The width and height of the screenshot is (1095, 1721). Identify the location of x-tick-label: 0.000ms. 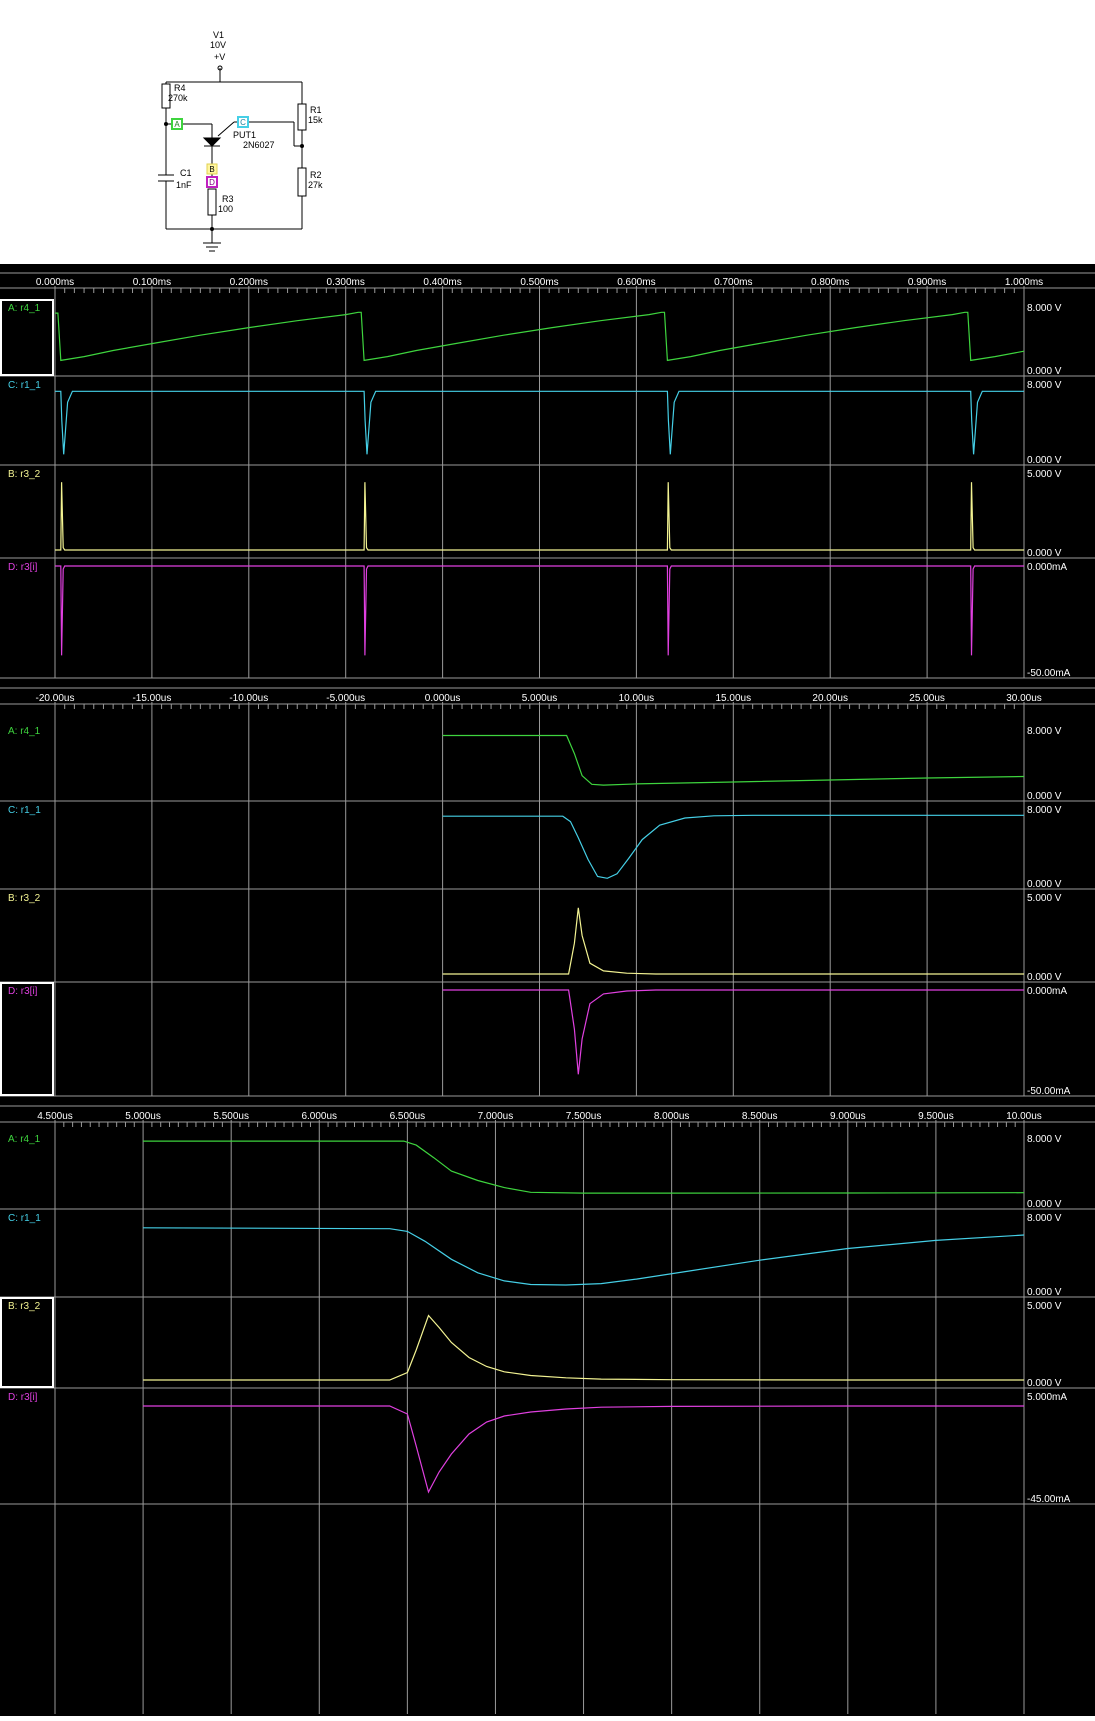
(55, 282).